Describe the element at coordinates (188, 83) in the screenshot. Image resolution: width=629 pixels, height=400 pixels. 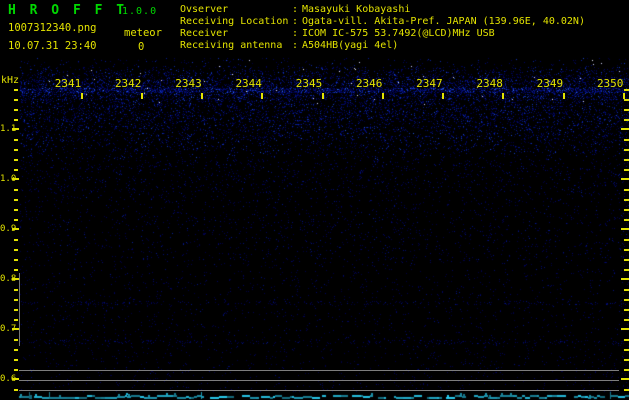
I see `x-axis-label: 2343` at that location.